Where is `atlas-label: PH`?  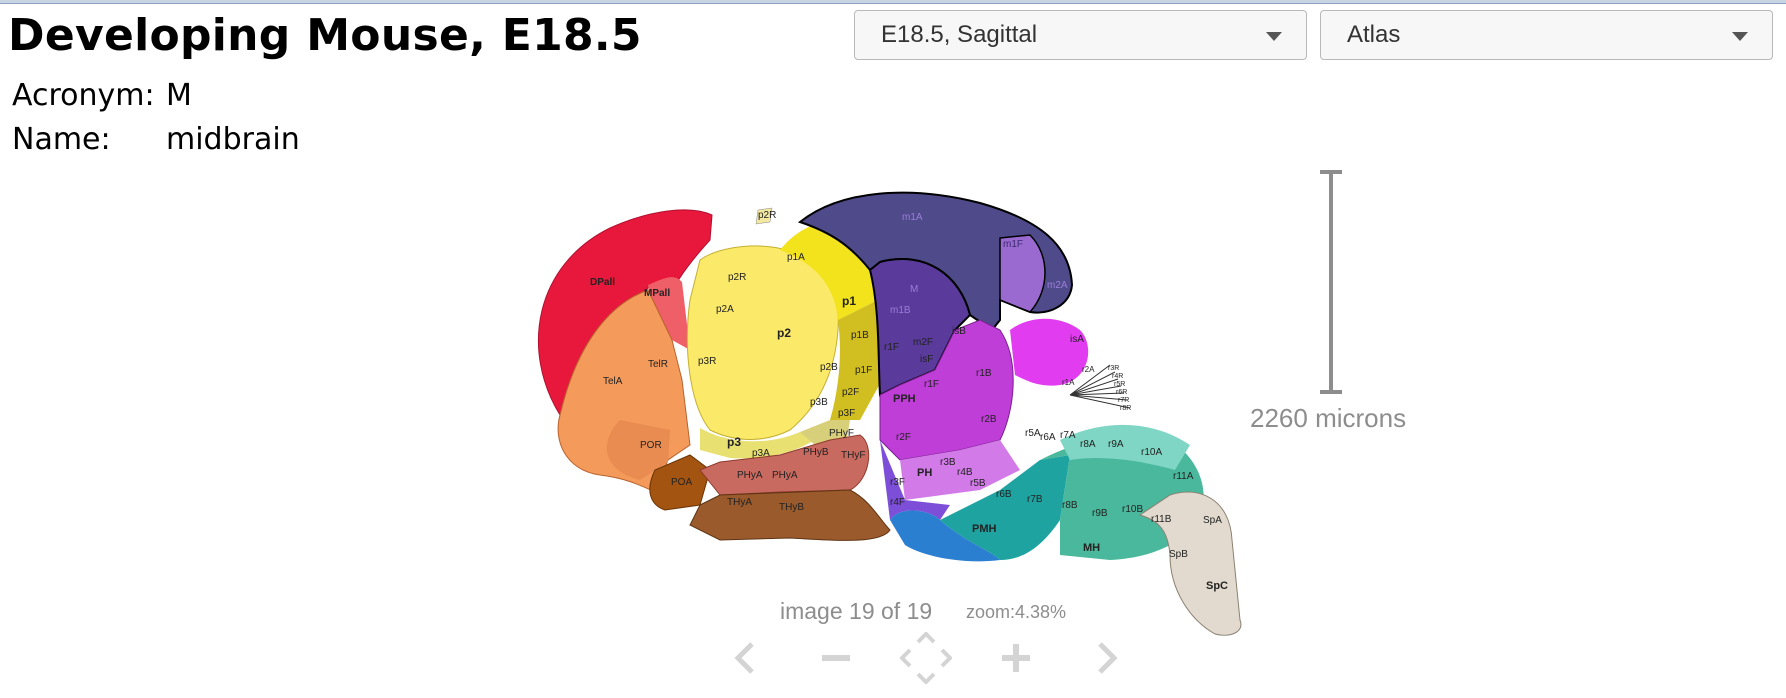 atlas-label: PH is located at coordinates (924, 473).